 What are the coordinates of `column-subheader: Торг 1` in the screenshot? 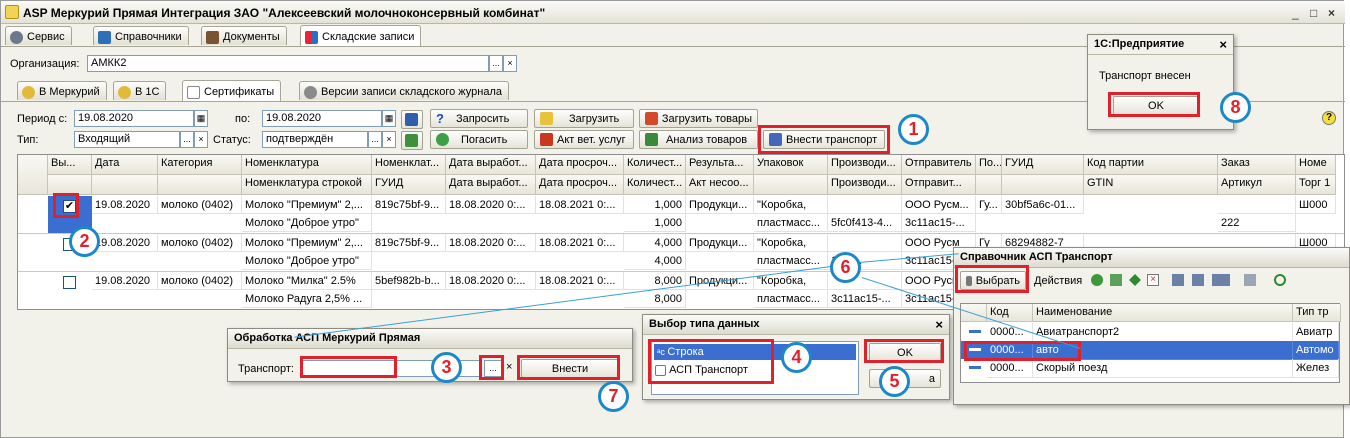 It's located at (1316, 185).